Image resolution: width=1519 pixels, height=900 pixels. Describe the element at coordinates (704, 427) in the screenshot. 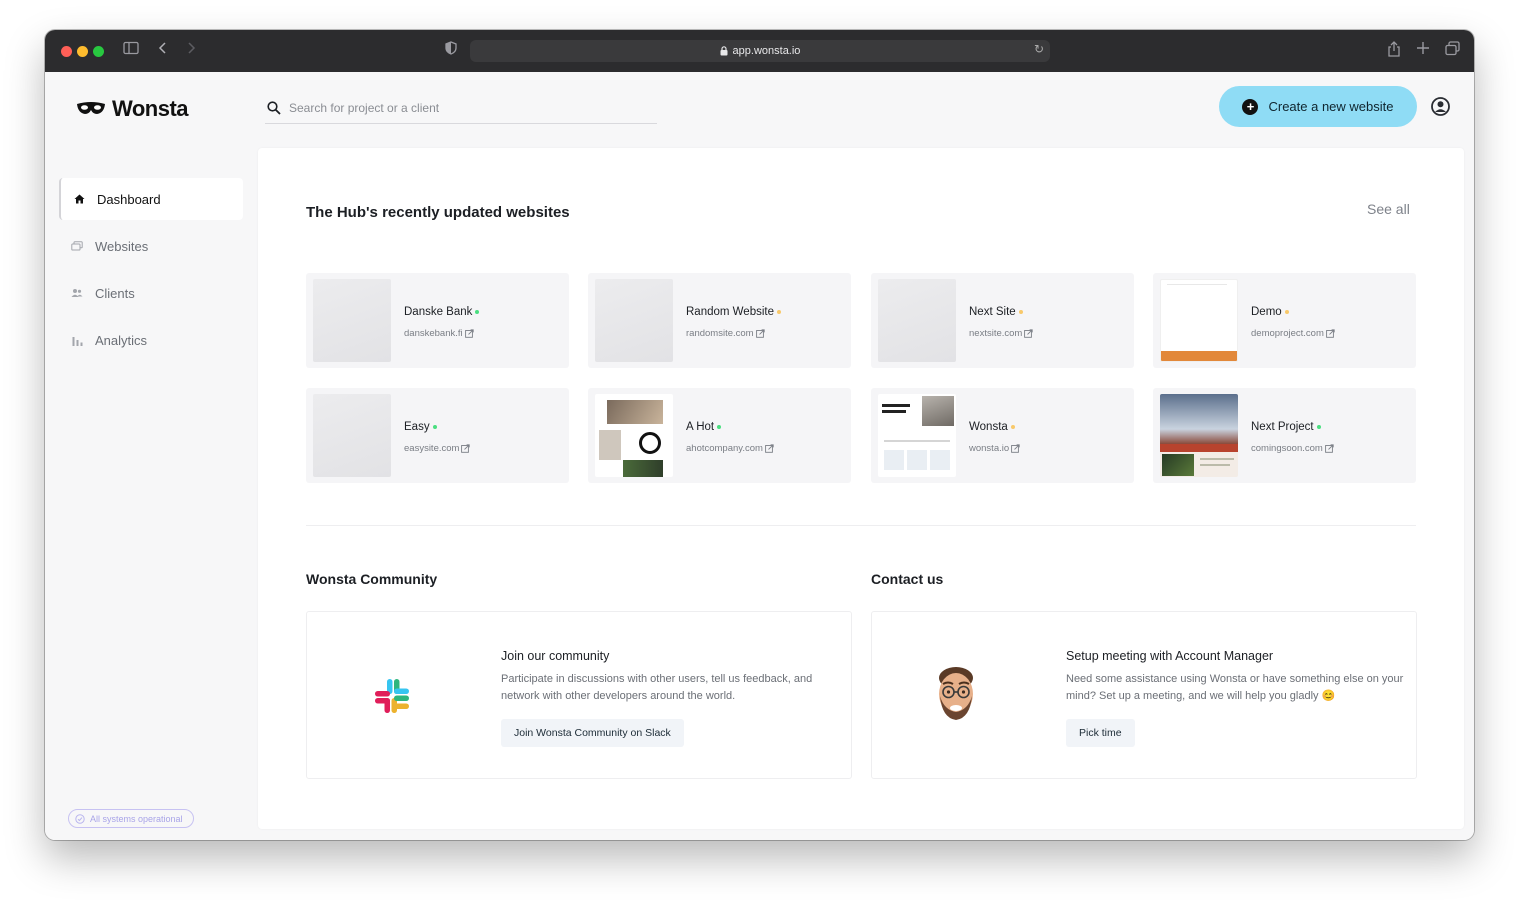

I see `website-name: A Hot` at that location.